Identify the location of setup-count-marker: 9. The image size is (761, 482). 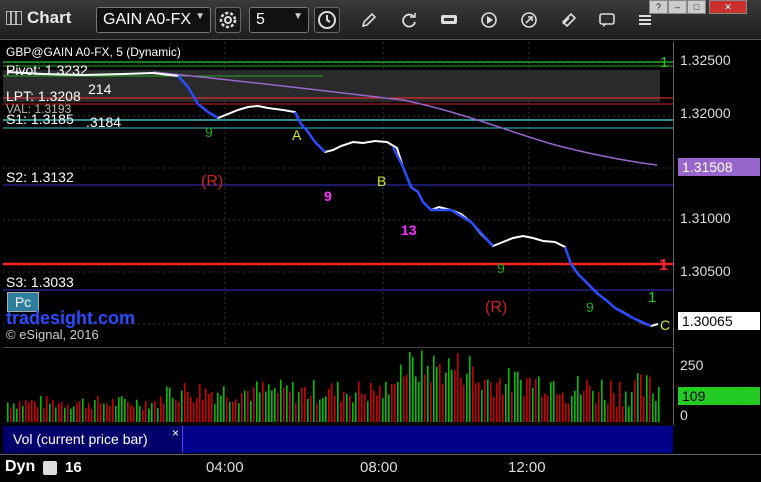
(590, 307).